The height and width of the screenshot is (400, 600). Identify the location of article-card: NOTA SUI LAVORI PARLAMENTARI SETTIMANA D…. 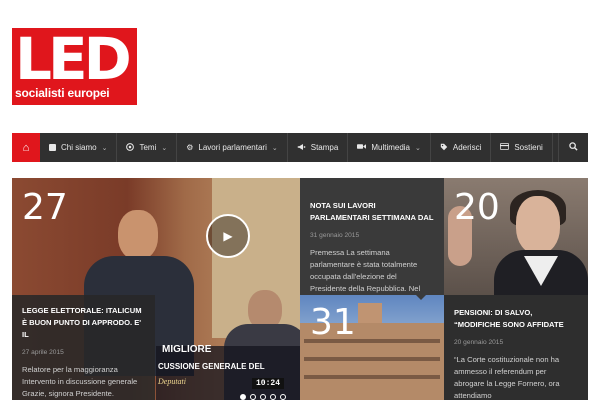
(372, 236).